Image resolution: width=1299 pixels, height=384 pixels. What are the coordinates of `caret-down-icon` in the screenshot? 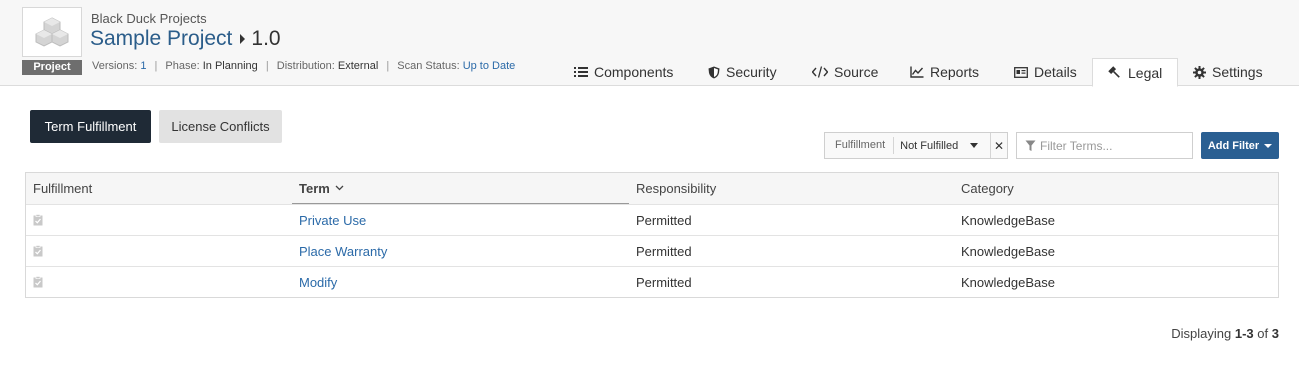 It's located at (1268, 145).